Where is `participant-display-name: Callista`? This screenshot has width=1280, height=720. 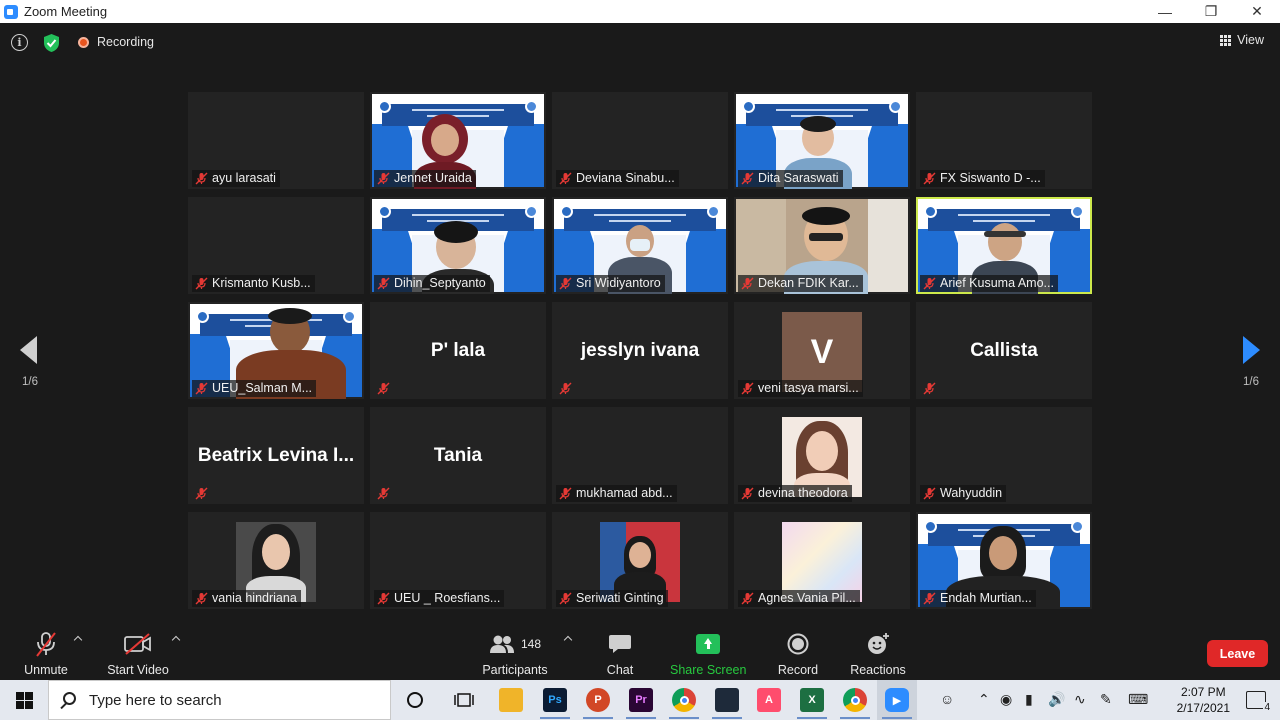
participant-display-name: Callista is located at coordinates (1004, 350).